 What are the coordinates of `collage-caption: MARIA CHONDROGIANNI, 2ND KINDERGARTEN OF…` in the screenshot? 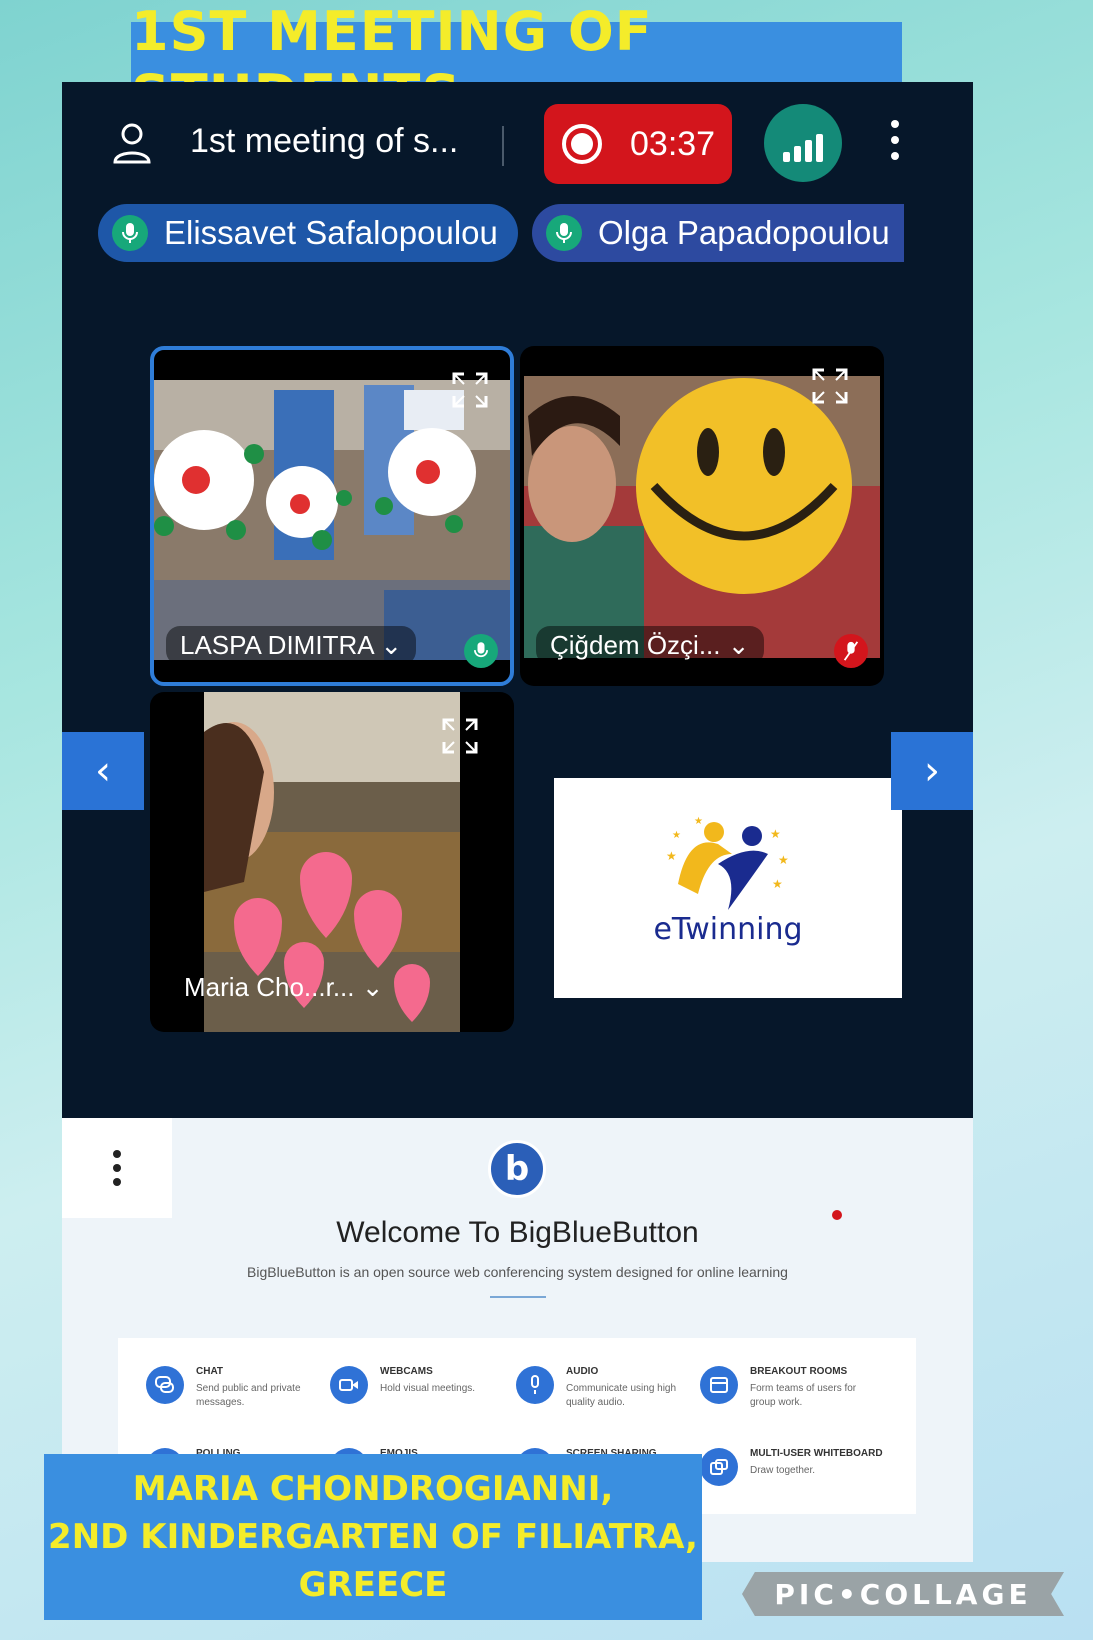 It's located at (373, 1537).